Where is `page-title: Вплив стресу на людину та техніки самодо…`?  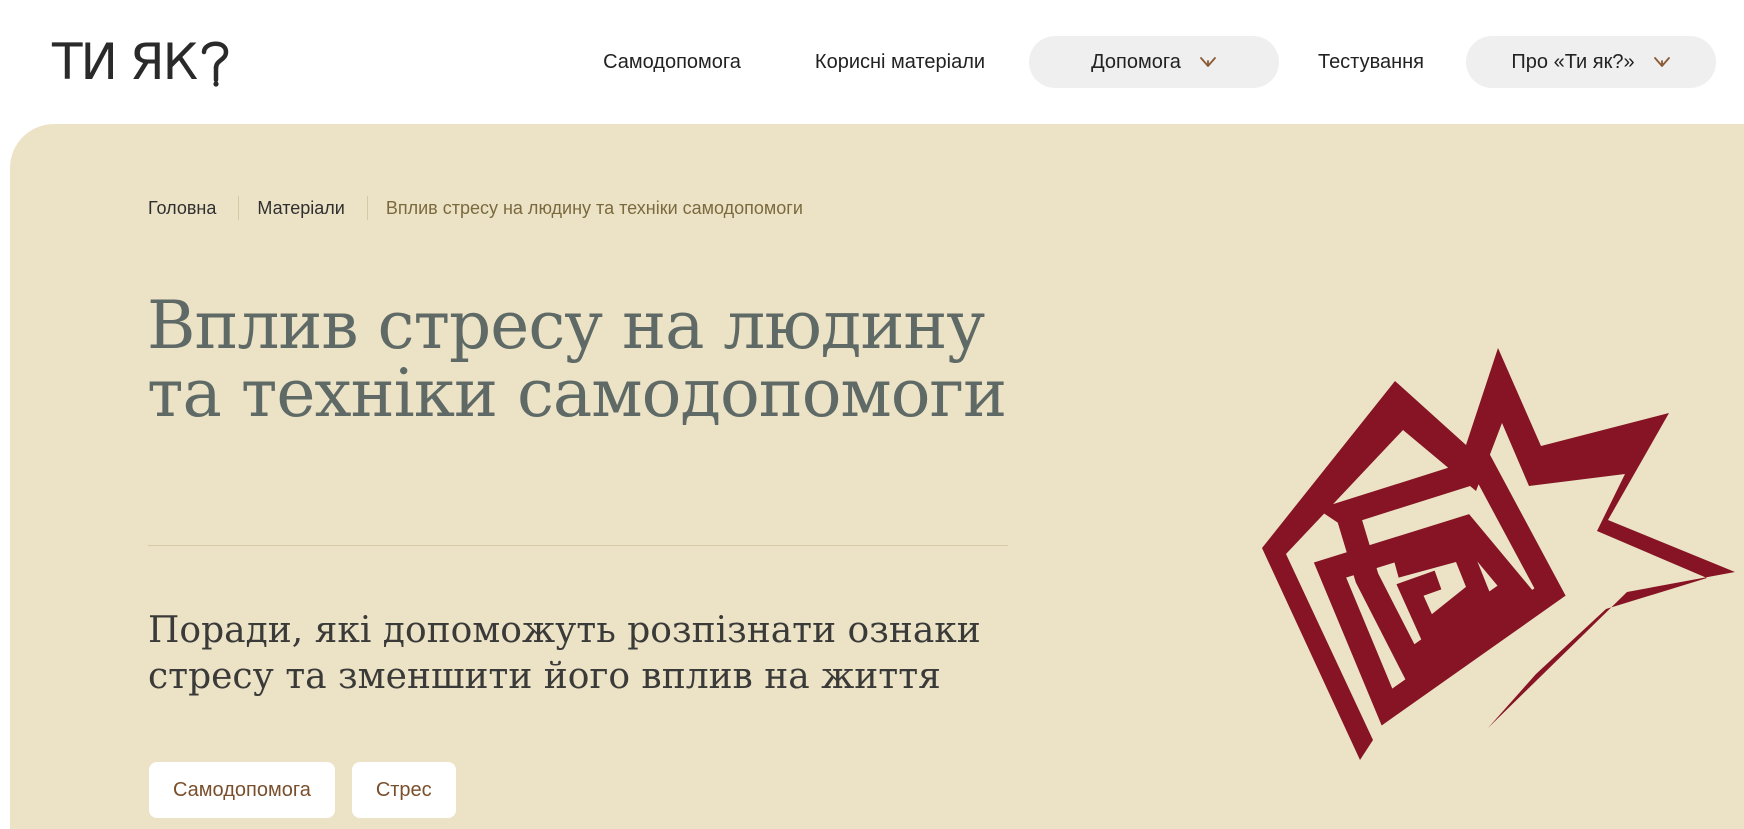 page-title: Вплив стресу на людину та техніки самодо… is located at coordinates (577, 359).